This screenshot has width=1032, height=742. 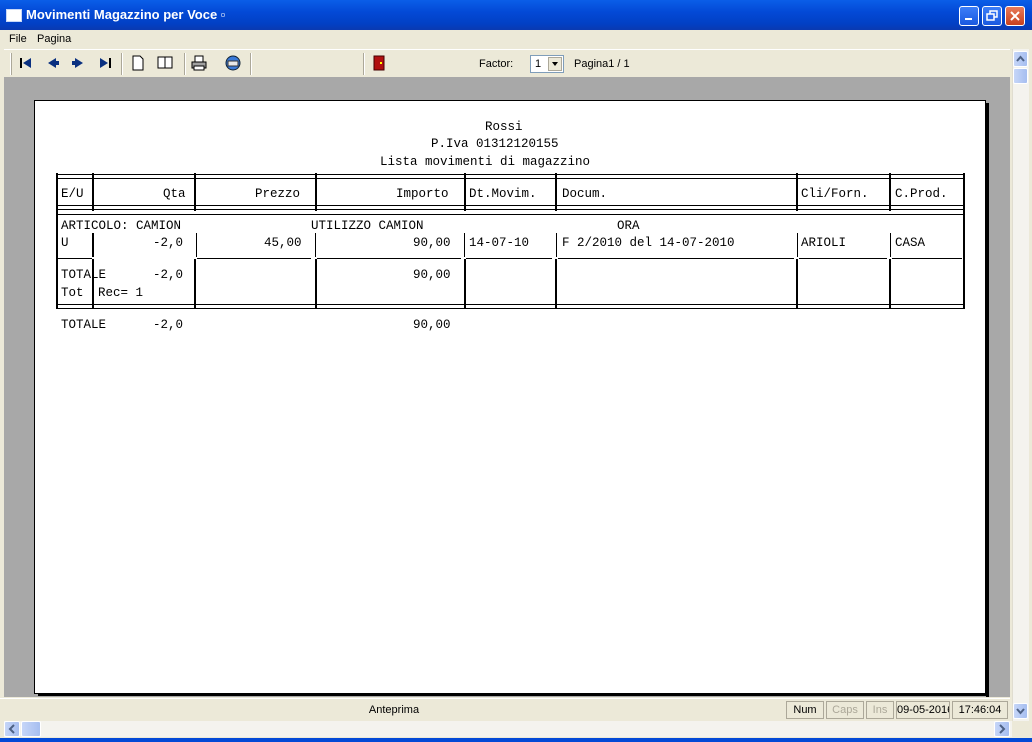 I want to click on menu-bar: File Pagina, so click(x=516, y=39).